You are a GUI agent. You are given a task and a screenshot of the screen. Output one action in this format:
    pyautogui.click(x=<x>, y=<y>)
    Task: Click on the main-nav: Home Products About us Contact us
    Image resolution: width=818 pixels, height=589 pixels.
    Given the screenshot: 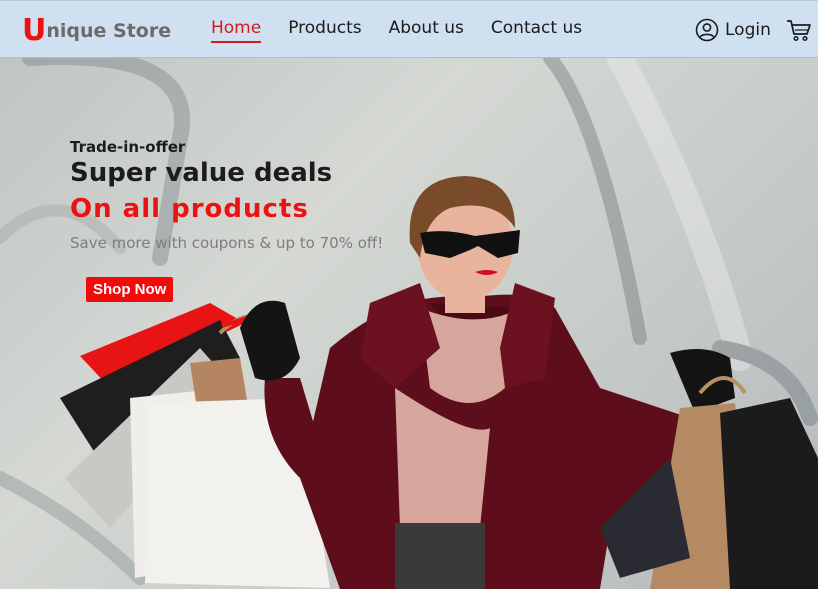 What is the action you would take?
    pyautogui.click(x=396, y=30)
    